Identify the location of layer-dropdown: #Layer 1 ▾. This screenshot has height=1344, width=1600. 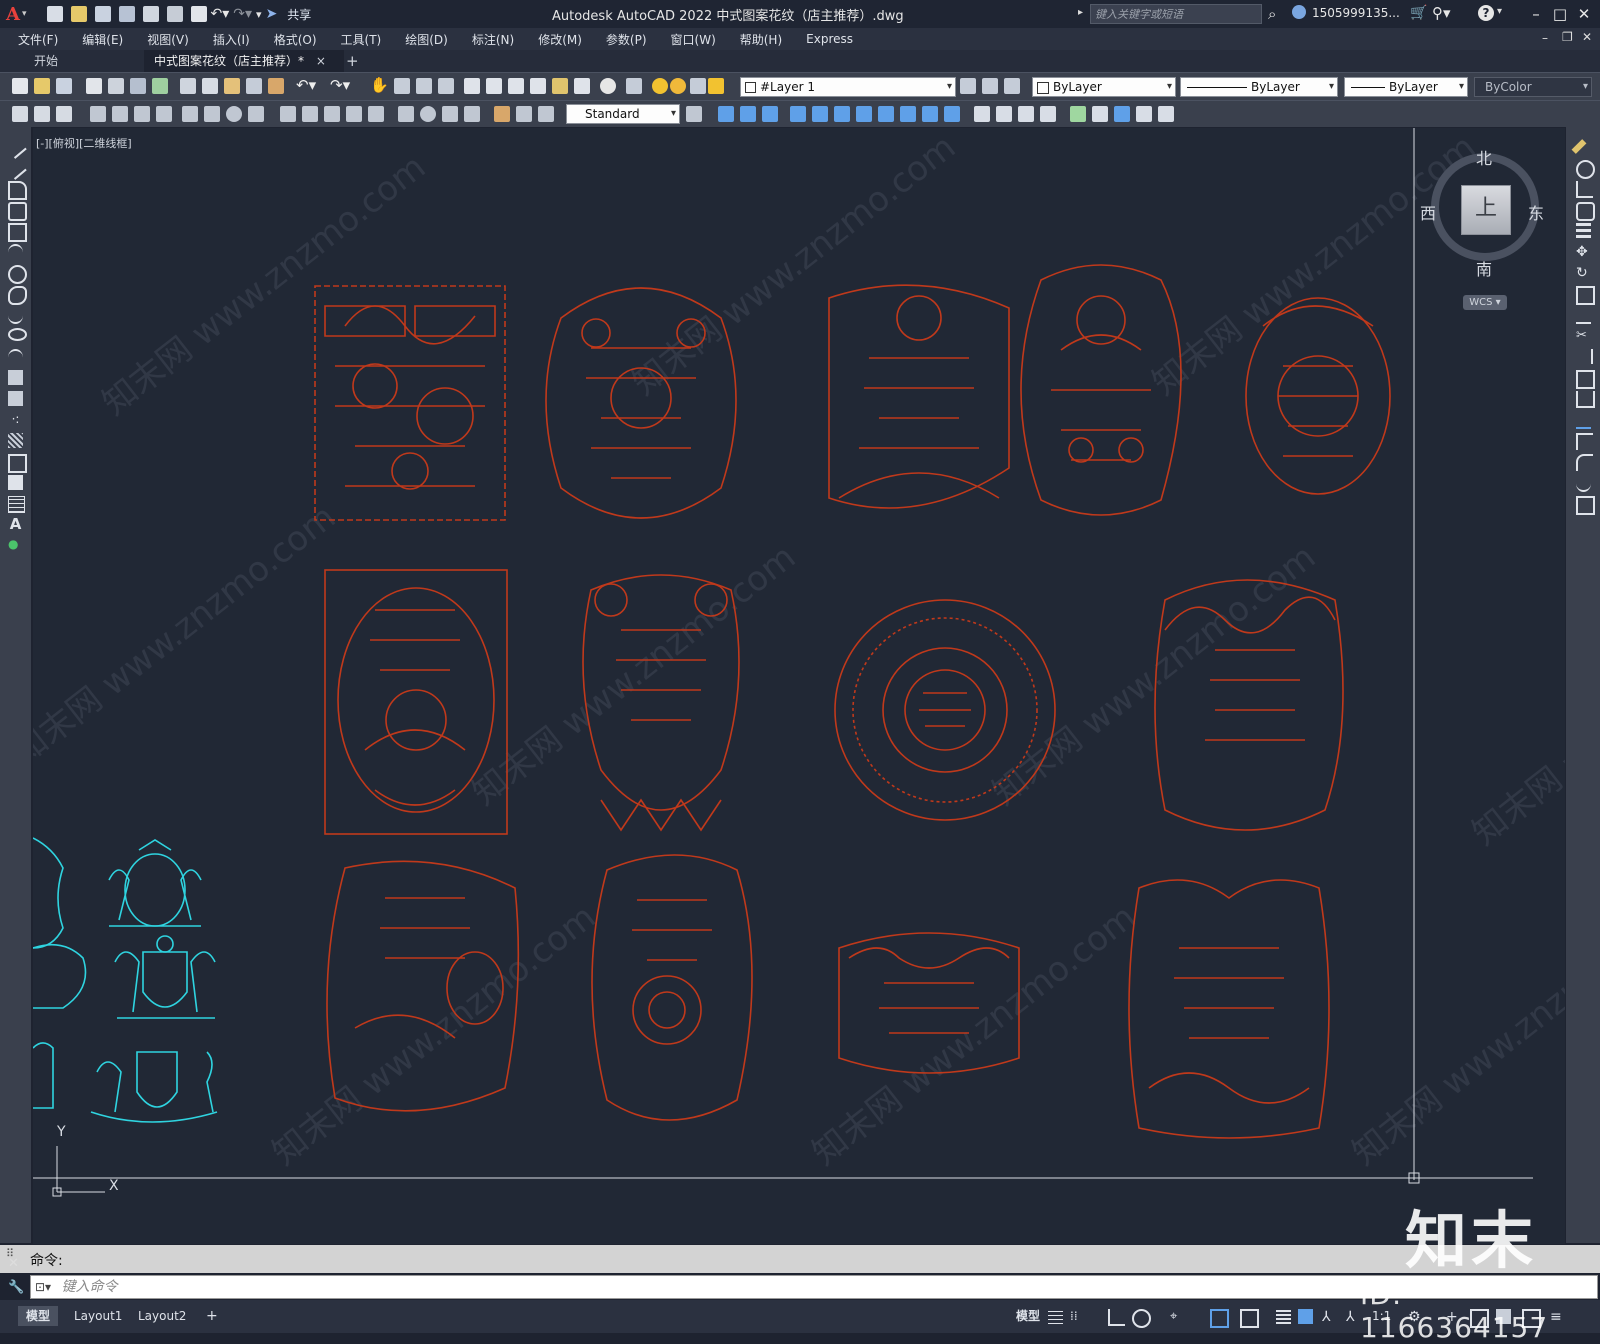
(848, 87).